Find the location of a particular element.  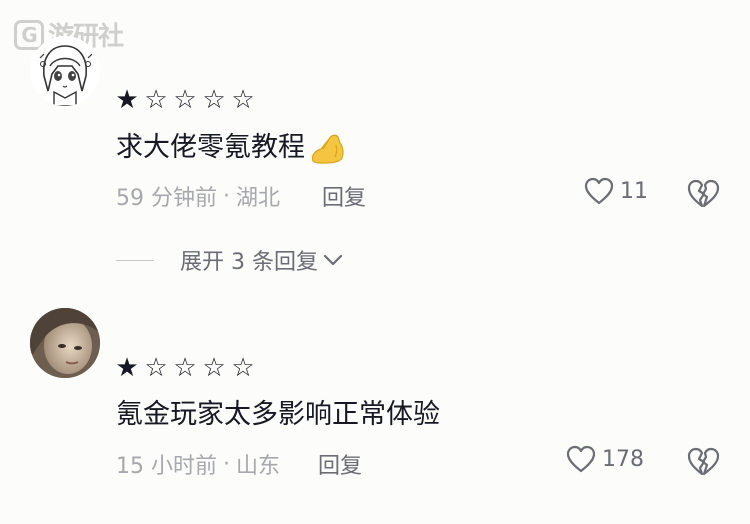

chevron-down-icon is located at coordinates (333, 260).